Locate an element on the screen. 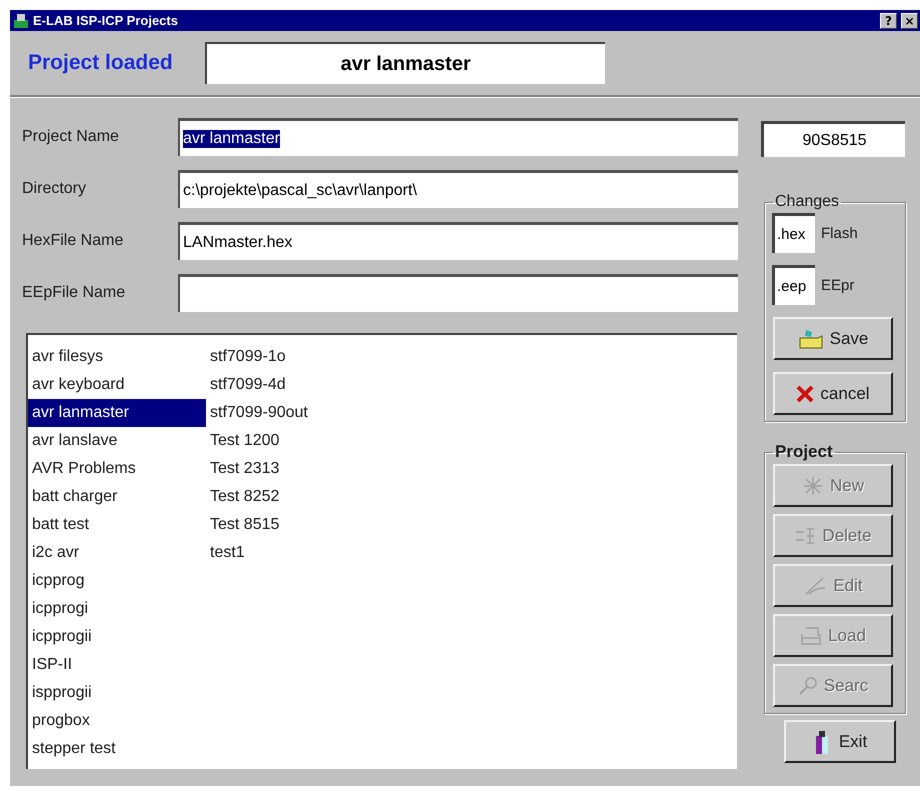 The image size is (920, 791). list-item: stf7099-1o is located at coordinates (296, 357).